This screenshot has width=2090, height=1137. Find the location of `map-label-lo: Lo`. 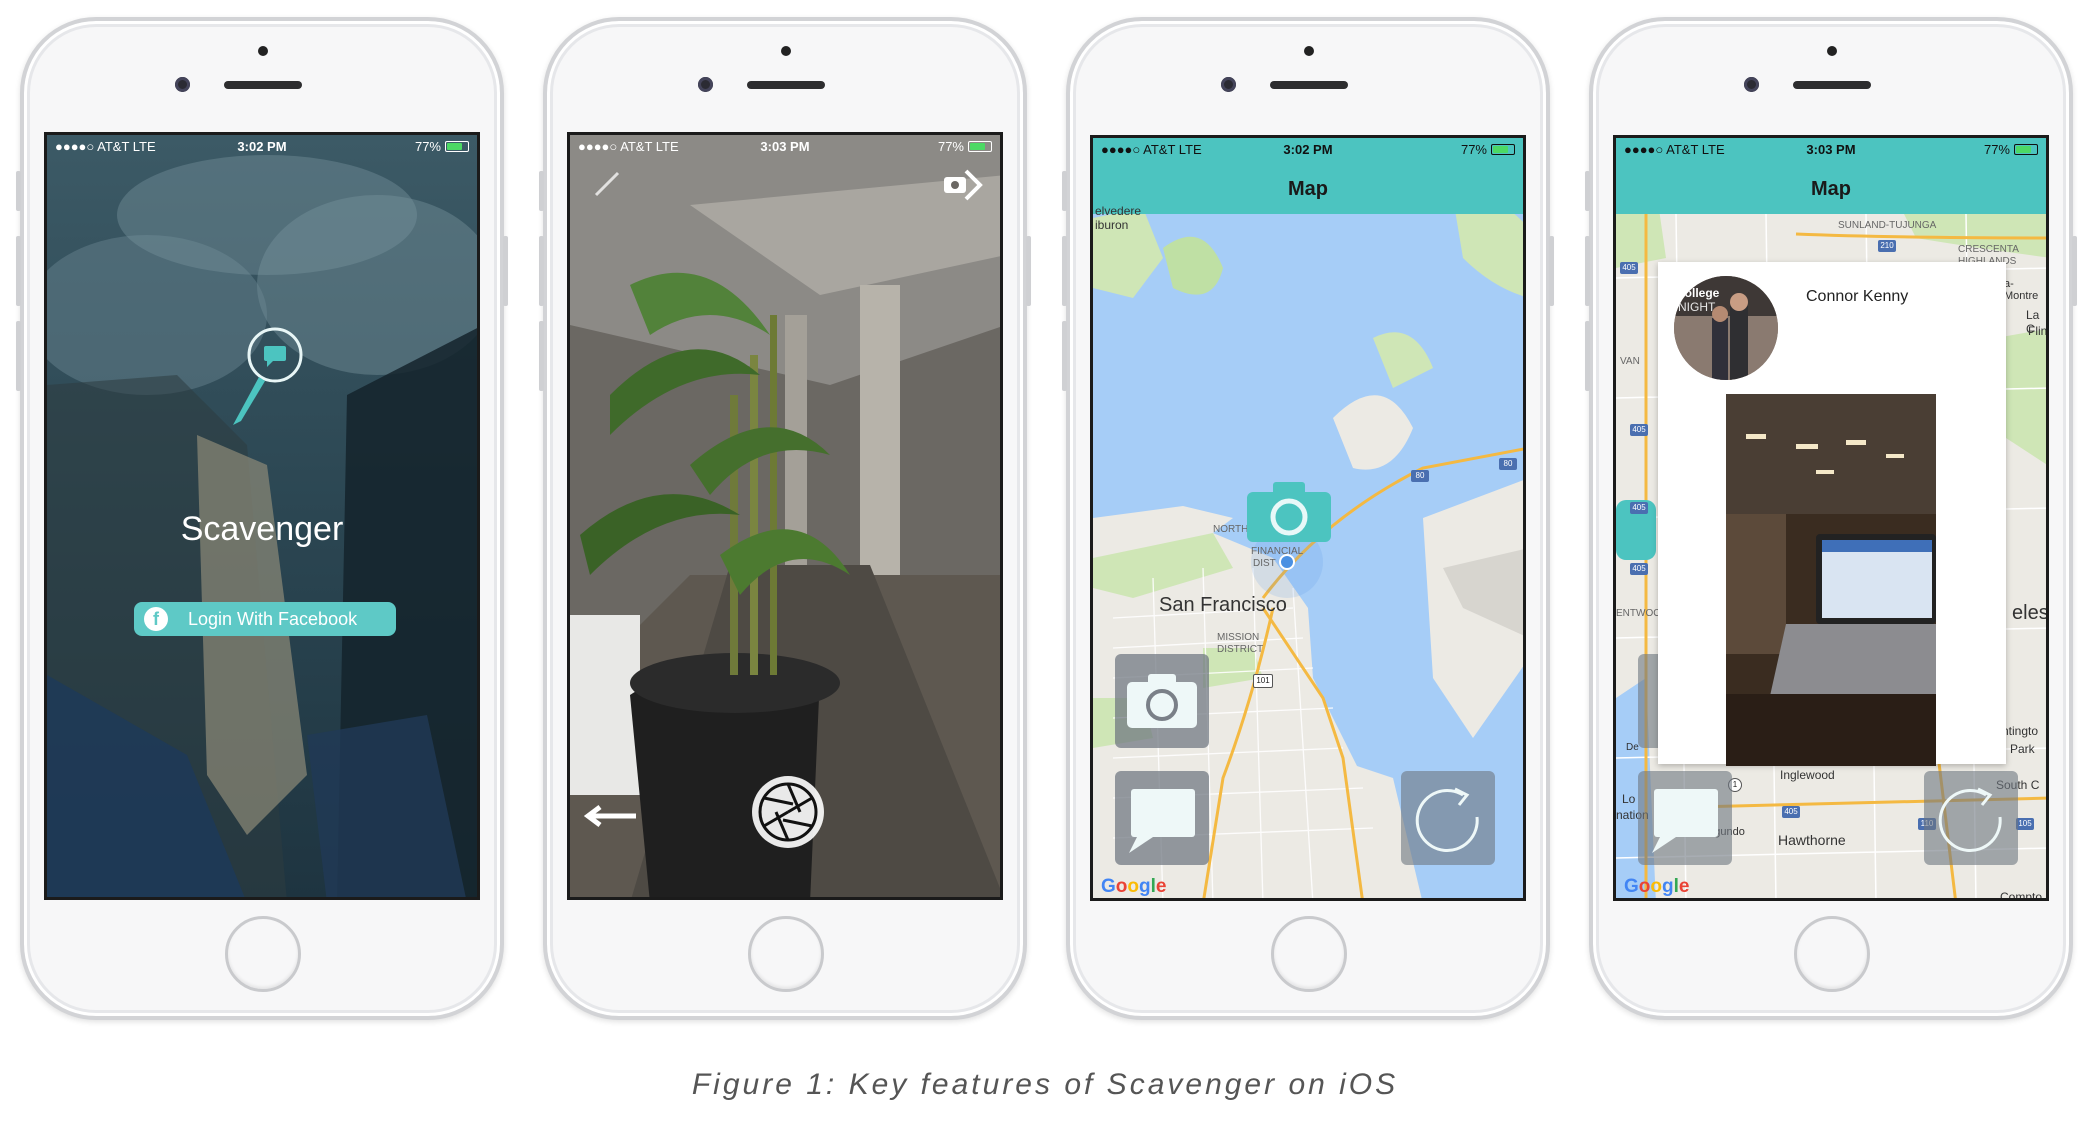

map-label-lo: Lo is located at coordinates (1629, 799).